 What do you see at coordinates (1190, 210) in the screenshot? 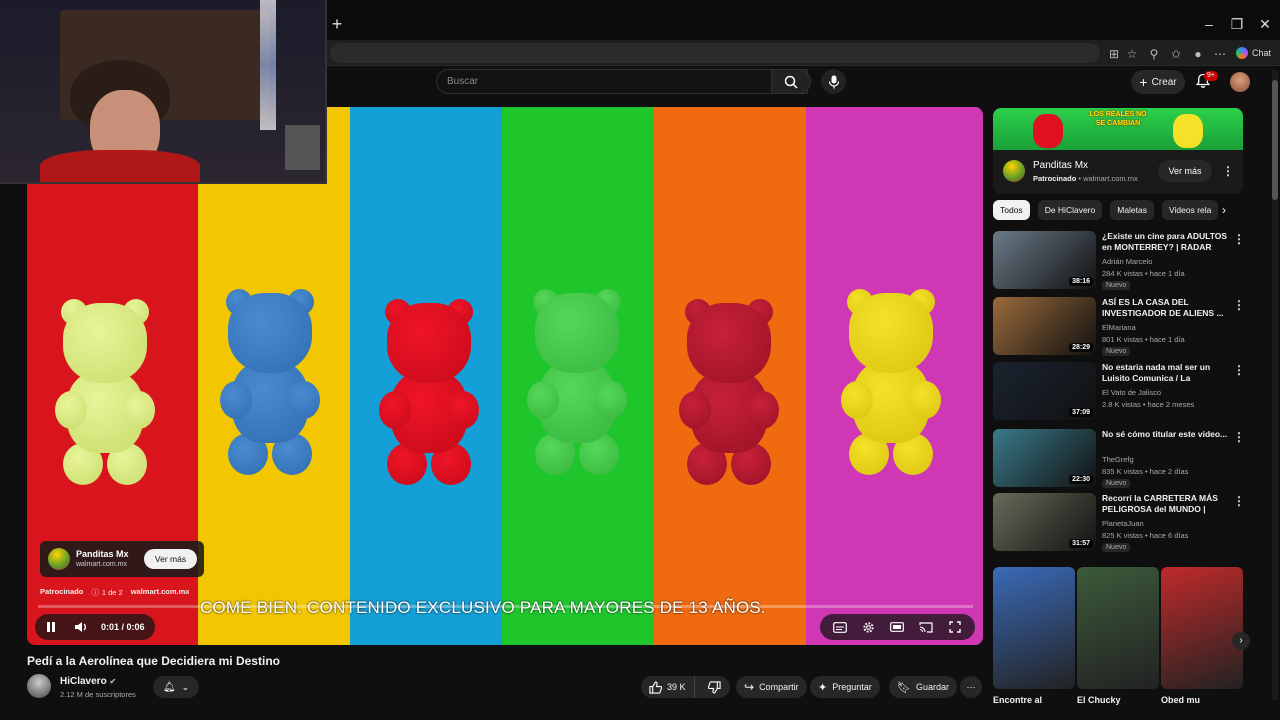
I see `filter-chip: Videos rela` at bounding box center [1190, 210].